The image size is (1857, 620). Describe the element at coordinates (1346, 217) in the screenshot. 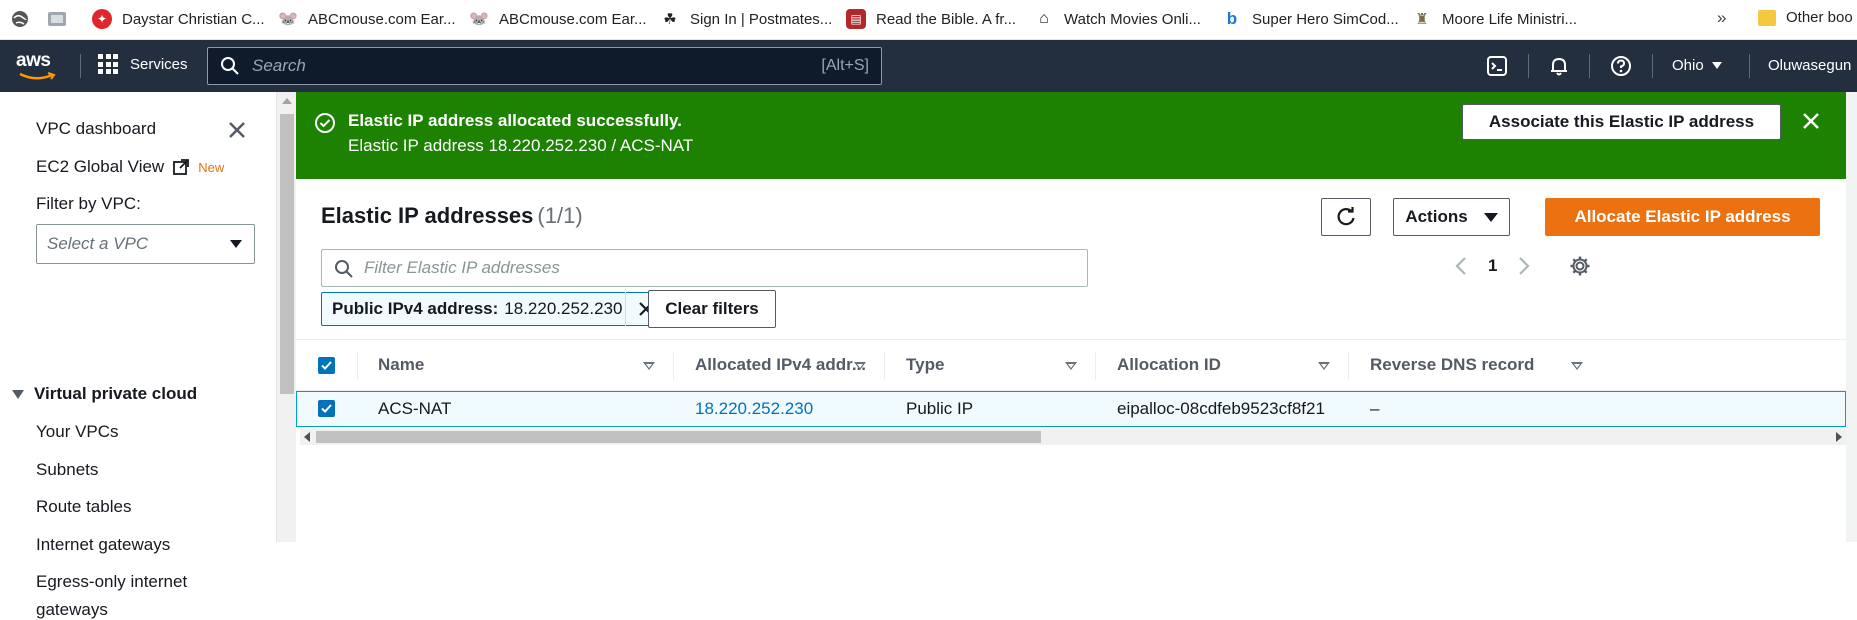

I see `refresh-button` at that location.